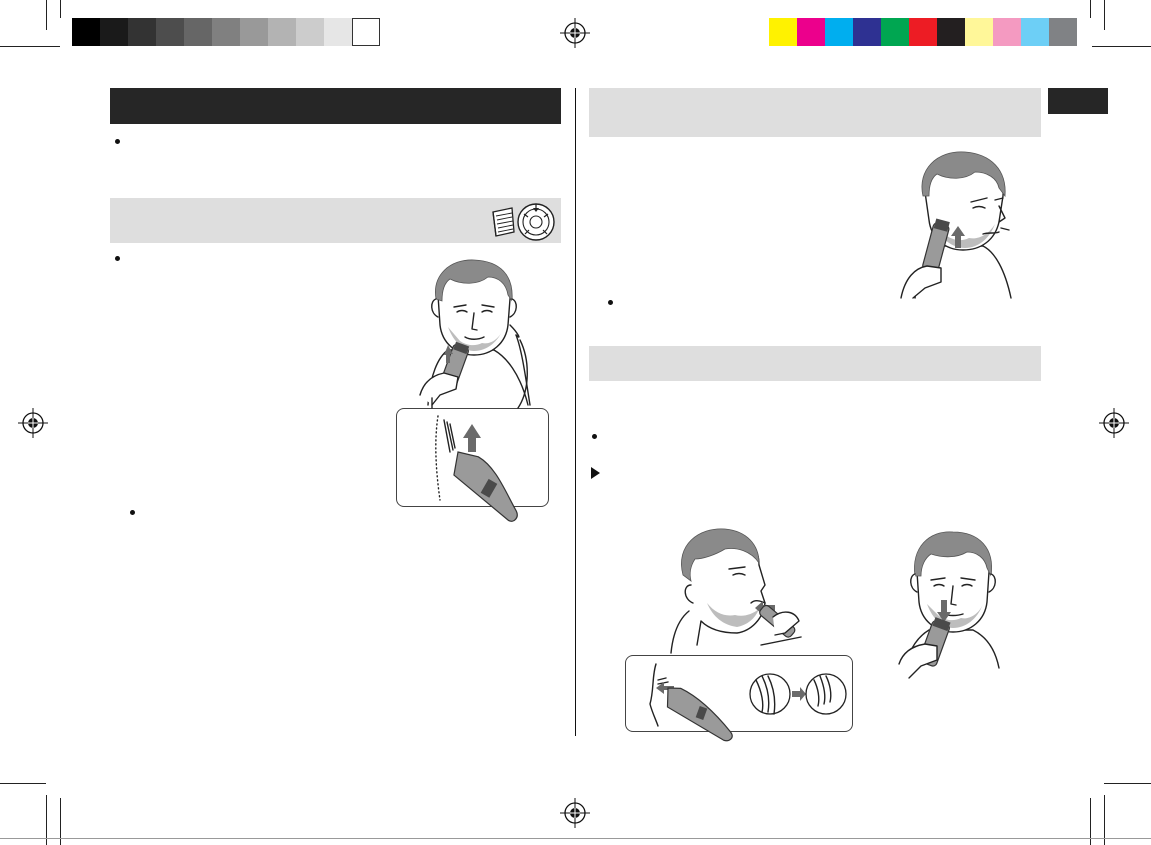 The image size is (1151, 845). I want to click on subsection-header-bar, so click(815, 363).